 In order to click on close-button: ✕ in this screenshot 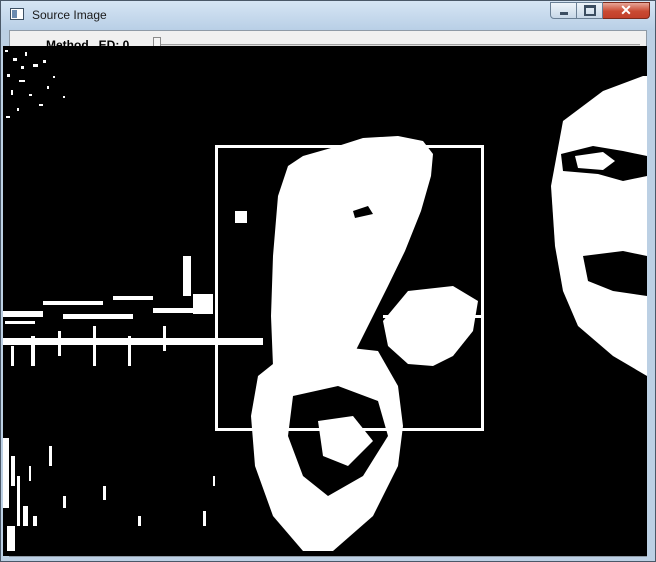, I will do `click(626, 10)`.